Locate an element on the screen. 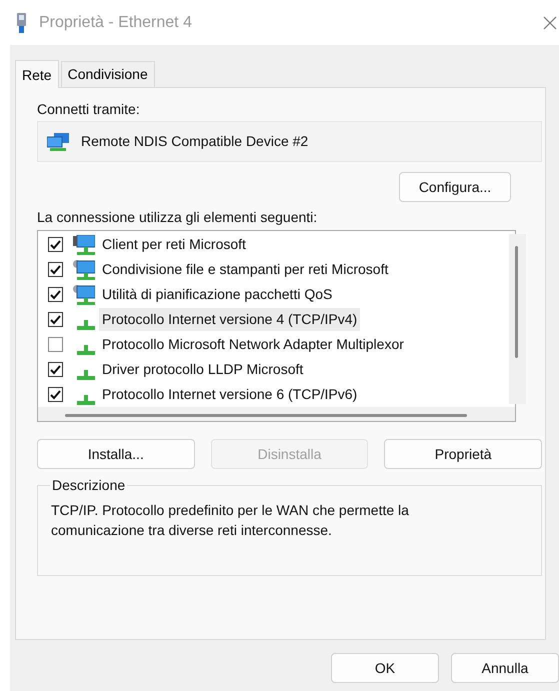 Image resolution: width=559 pixels, height=691 pixels. computer-icon is located at coordinates (84, 244).